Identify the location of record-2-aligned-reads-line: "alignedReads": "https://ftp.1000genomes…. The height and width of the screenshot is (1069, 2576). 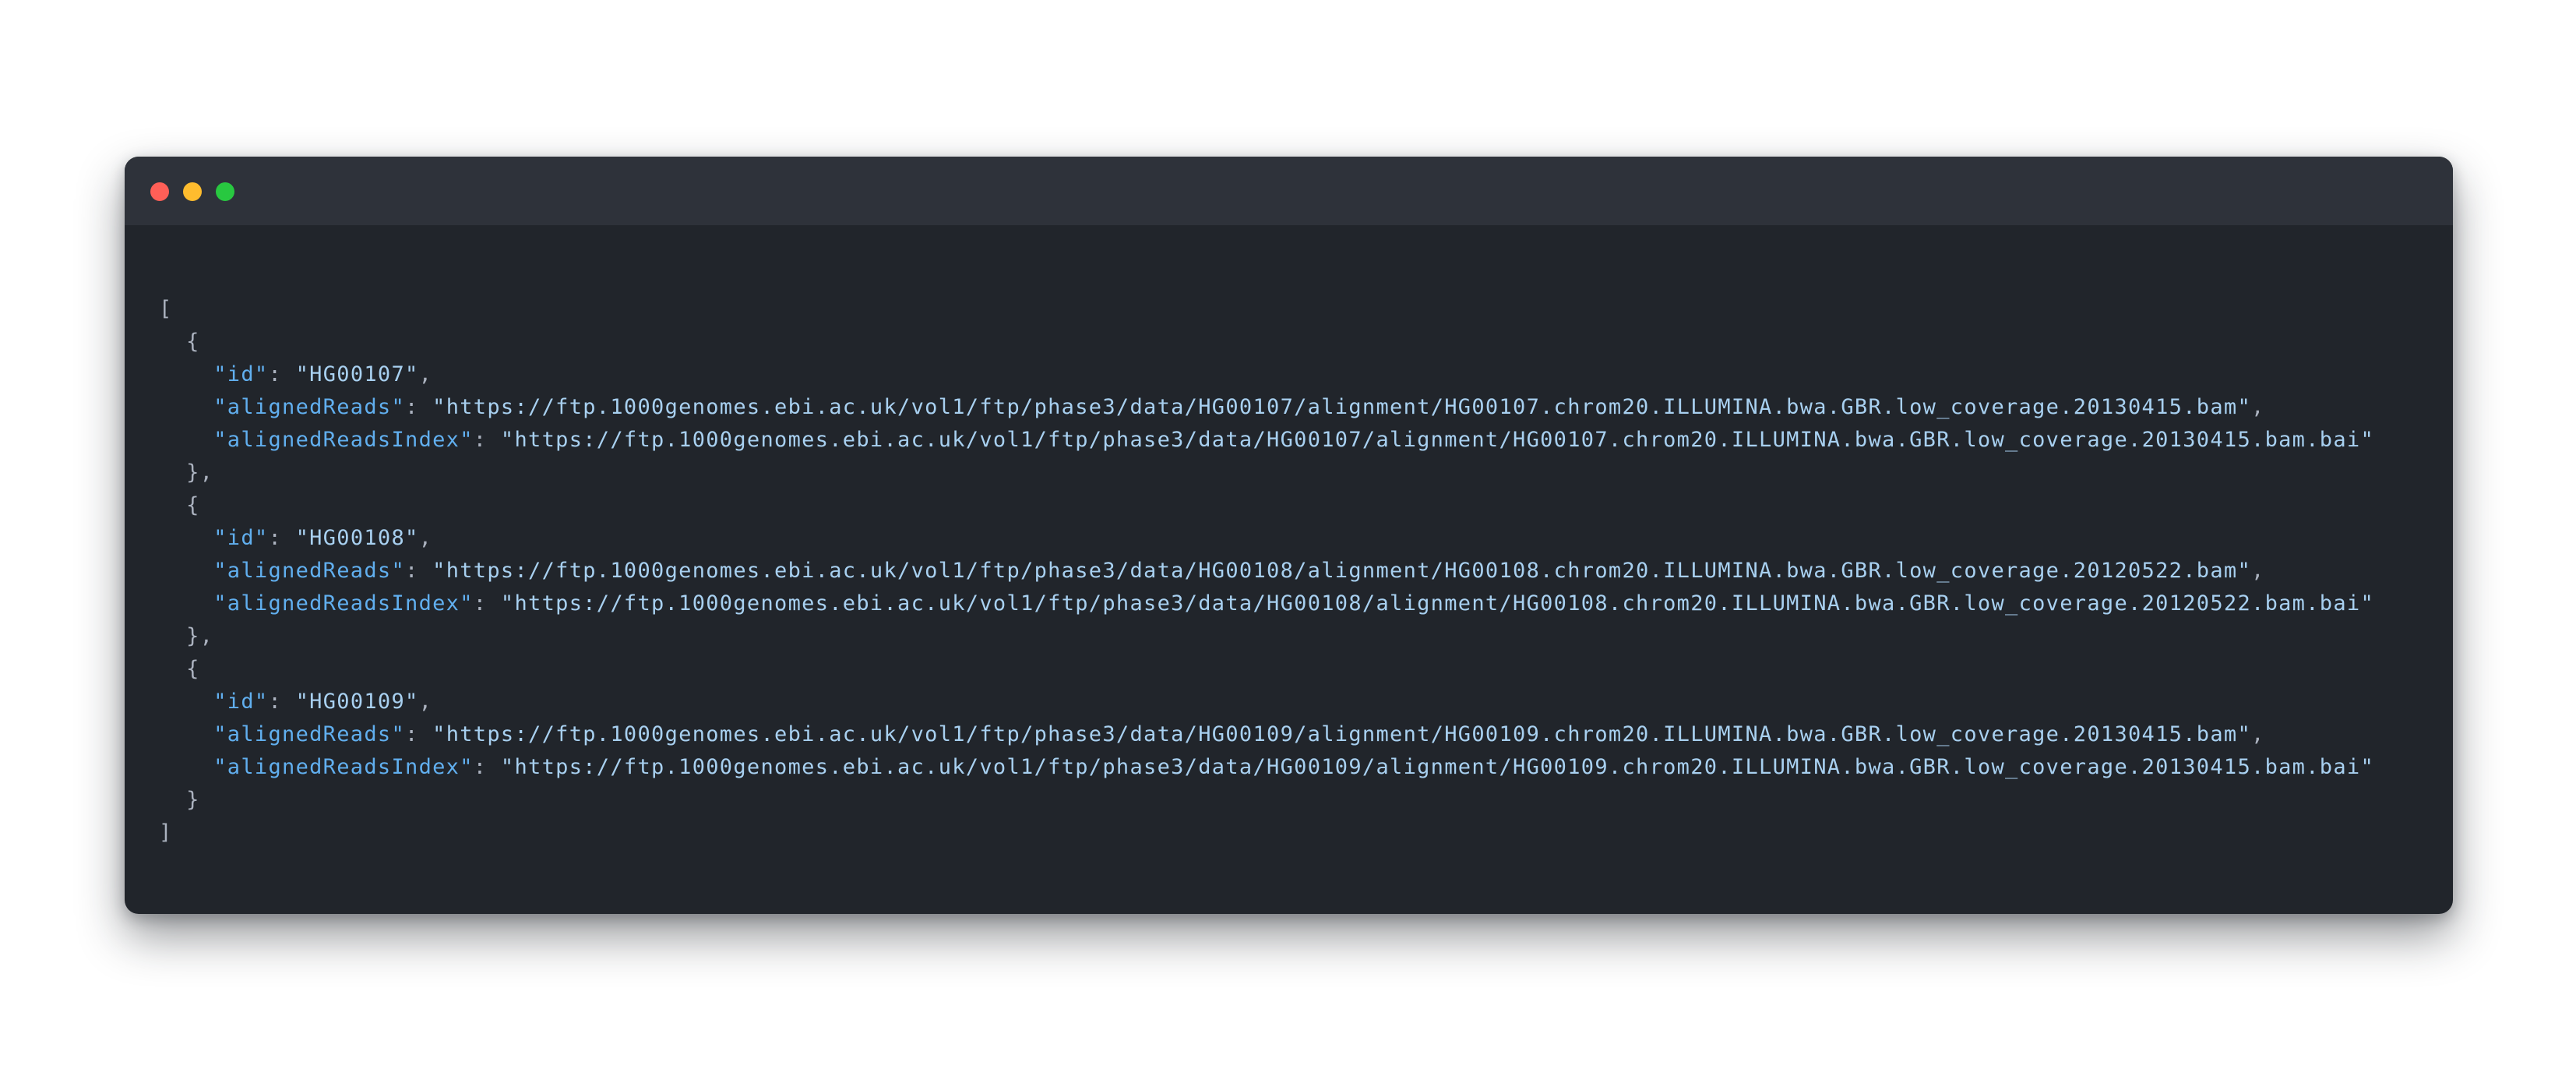
(1239, 571).